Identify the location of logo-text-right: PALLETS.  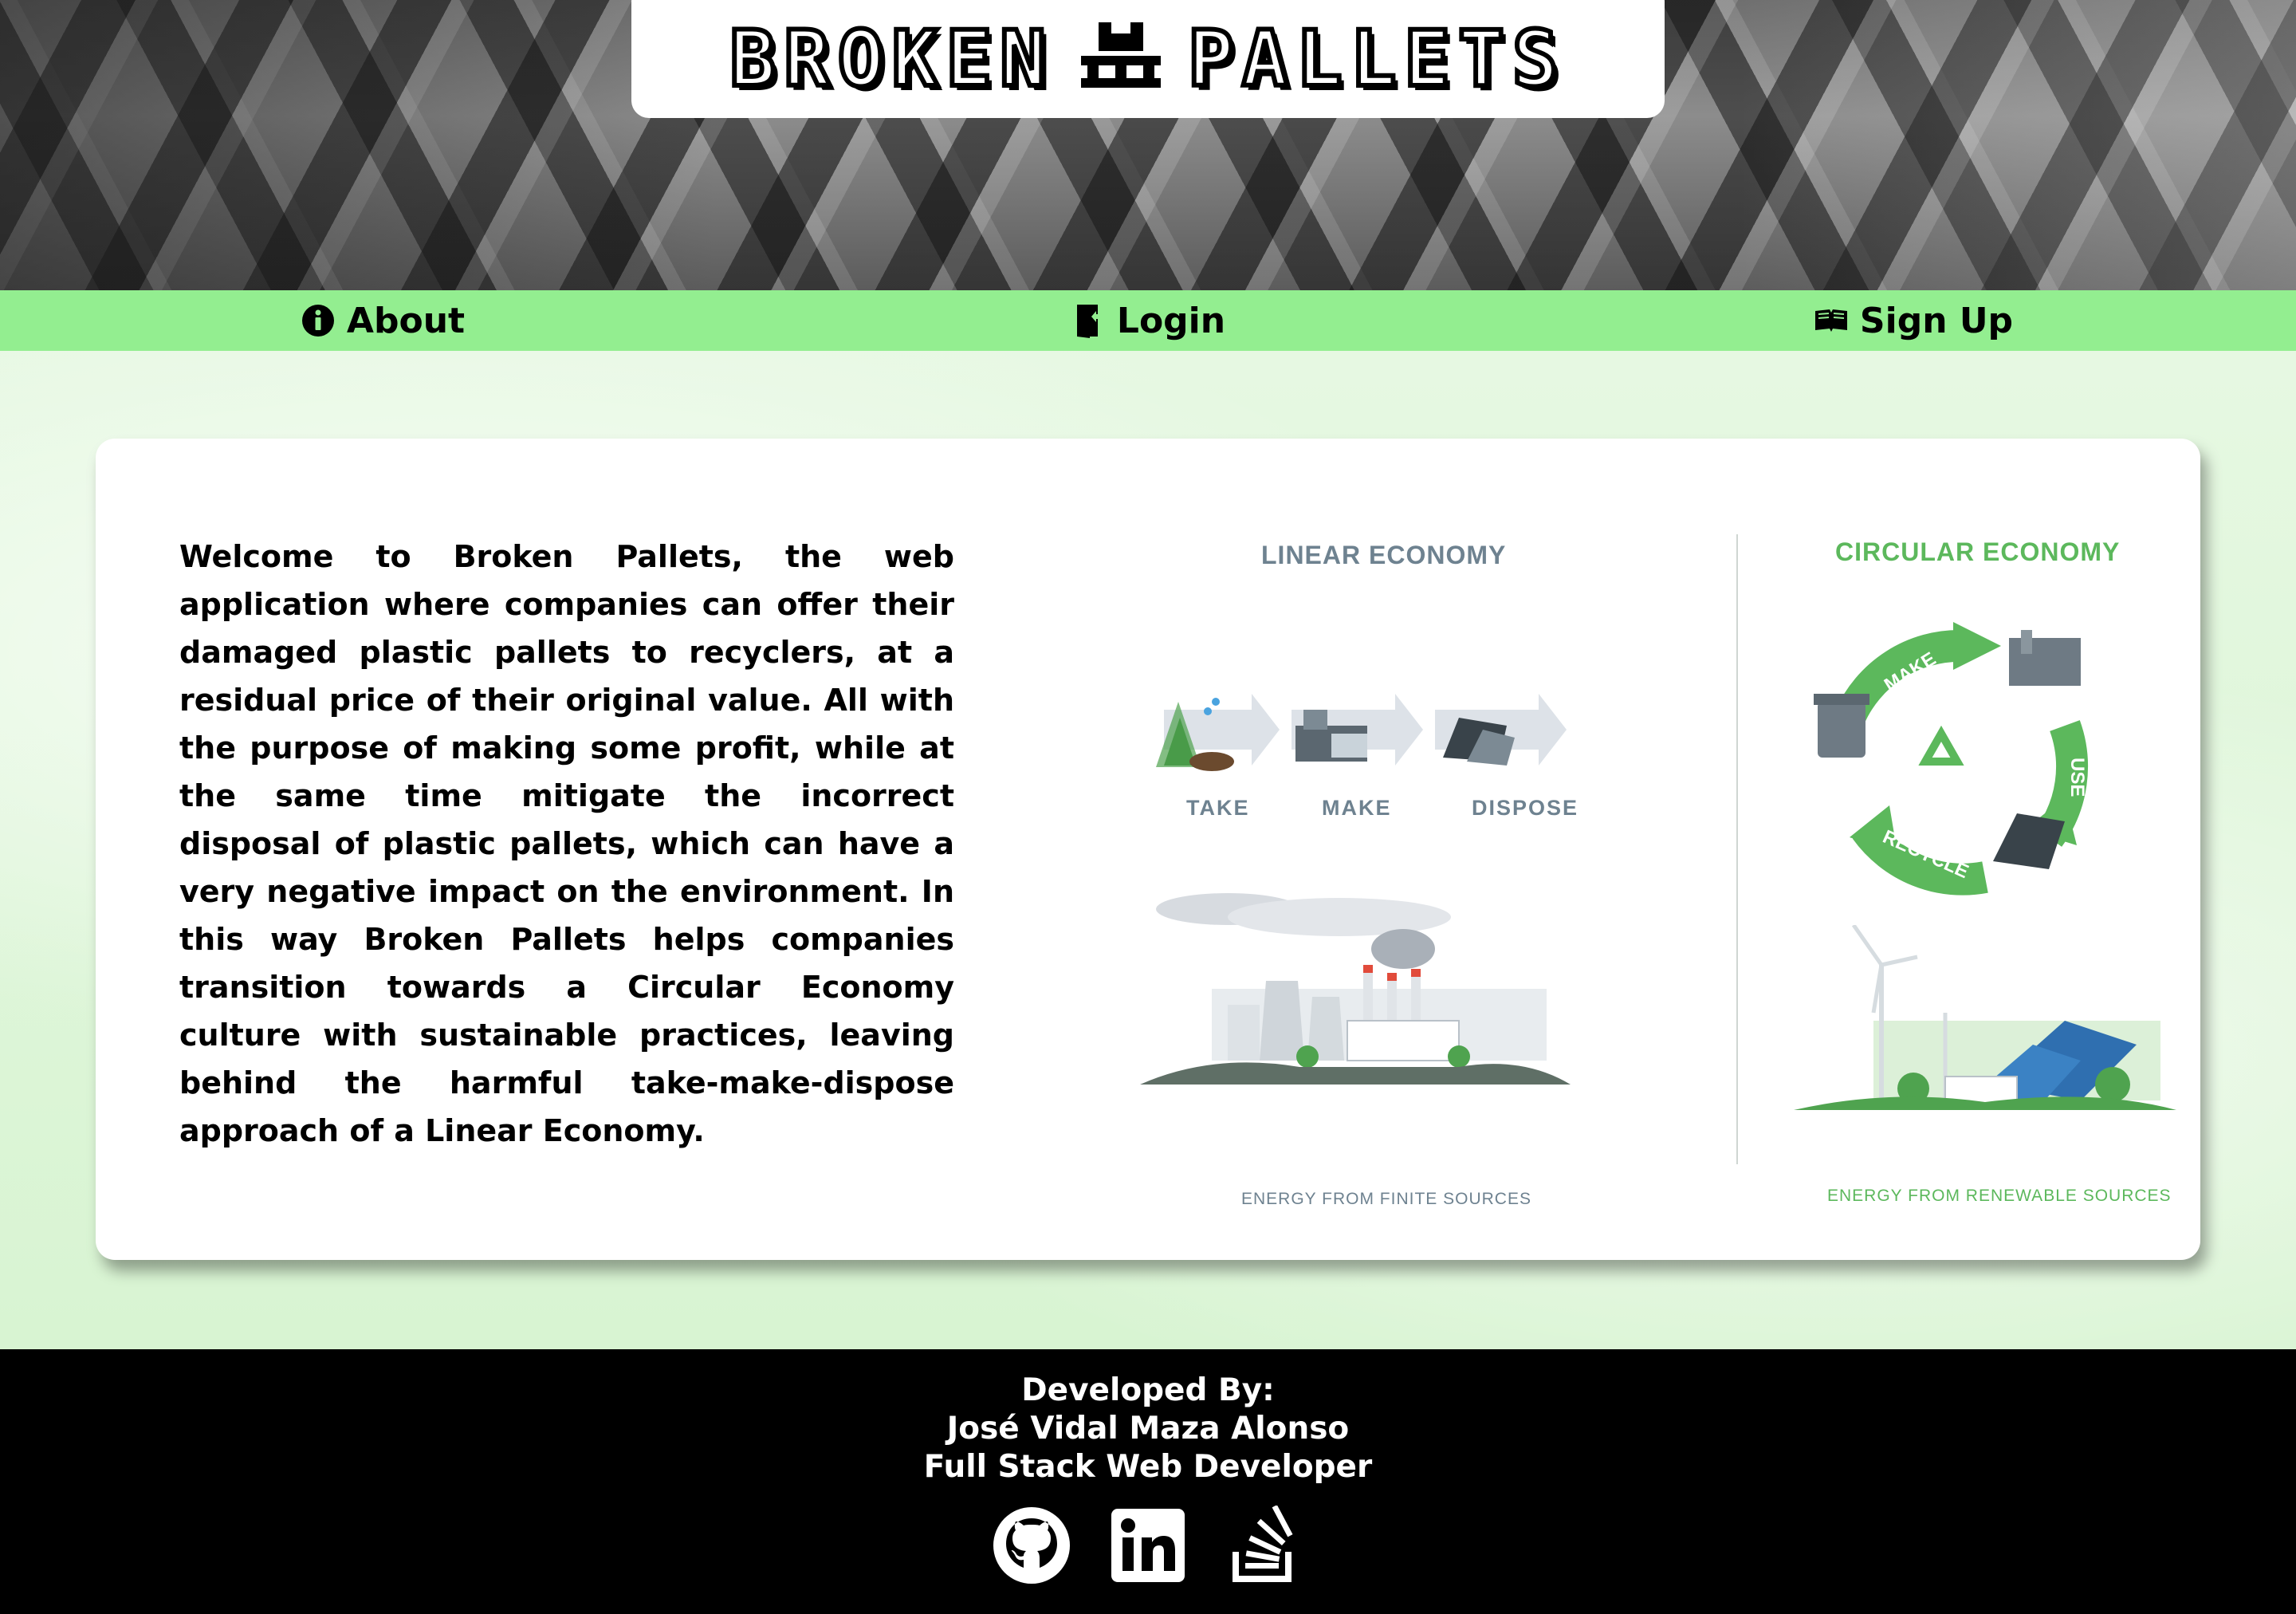
(1376, 59).